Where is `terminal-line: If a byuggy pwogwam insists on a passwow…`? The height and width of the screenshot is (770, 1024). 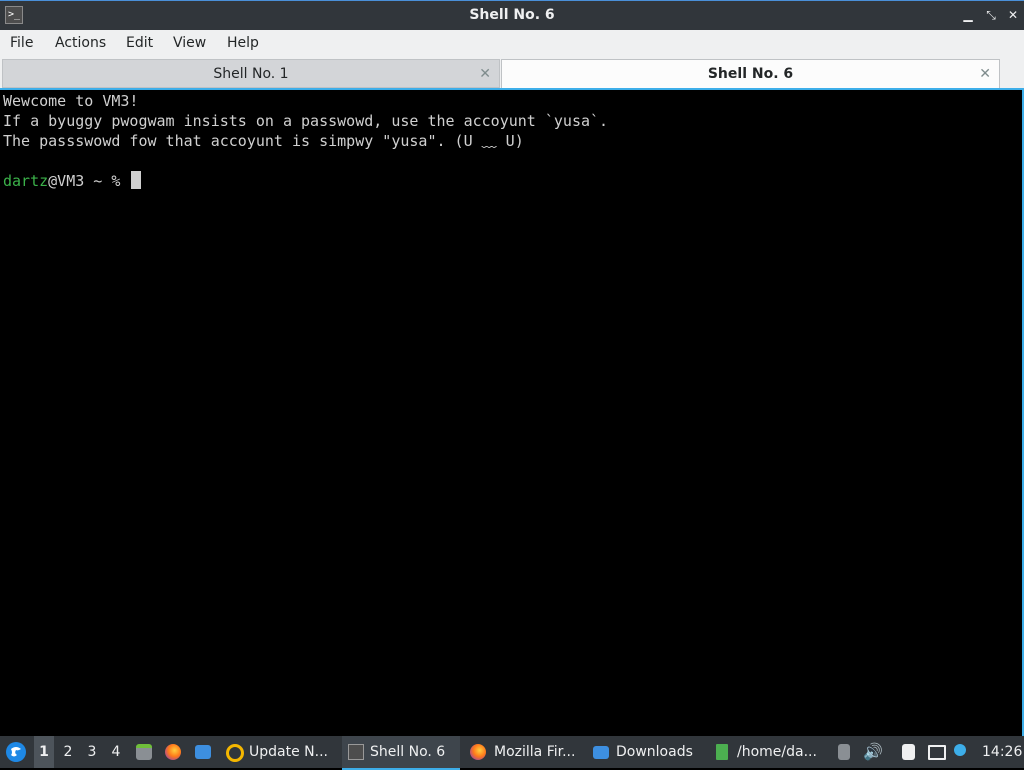 terminal-line: If a byuggy pwogwam insists on a passwow… is located at coordinates (306, 121).